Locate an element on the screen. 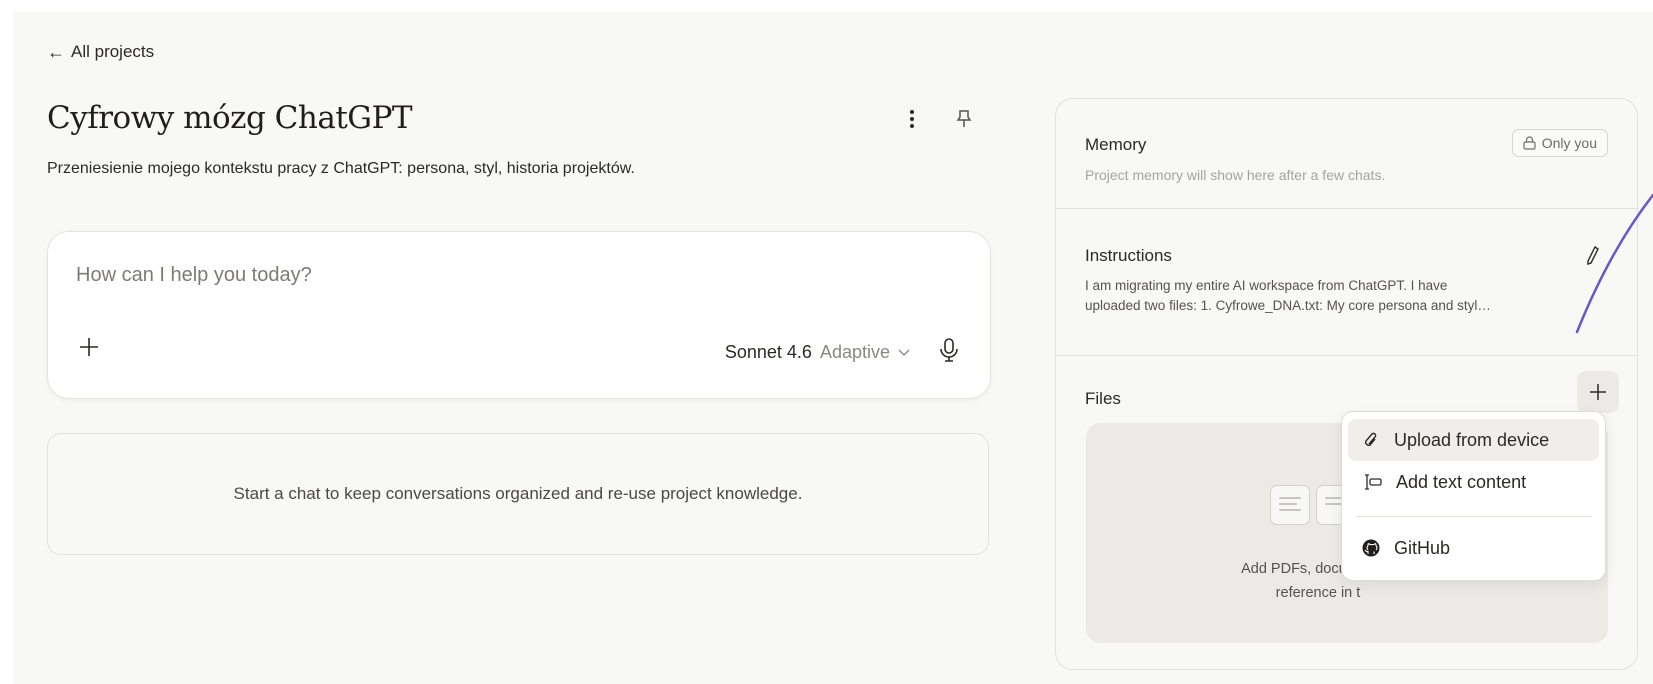 This screenshot has height=684, width=1653. pencil-icon is located at coordinates (1593, 255).